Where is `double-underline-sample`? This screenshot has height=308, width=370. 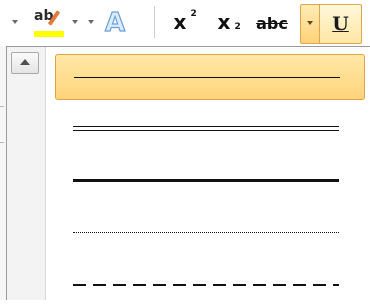 double-underline-sample is located at coordinates (206, 128).